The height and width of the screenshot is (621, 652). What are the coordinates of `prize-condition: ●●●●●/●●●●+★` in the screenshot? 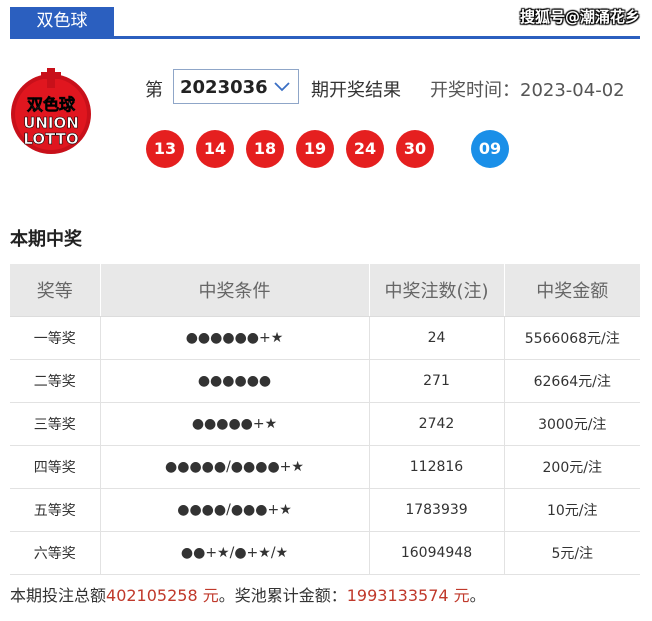 It's located at (235, 467).